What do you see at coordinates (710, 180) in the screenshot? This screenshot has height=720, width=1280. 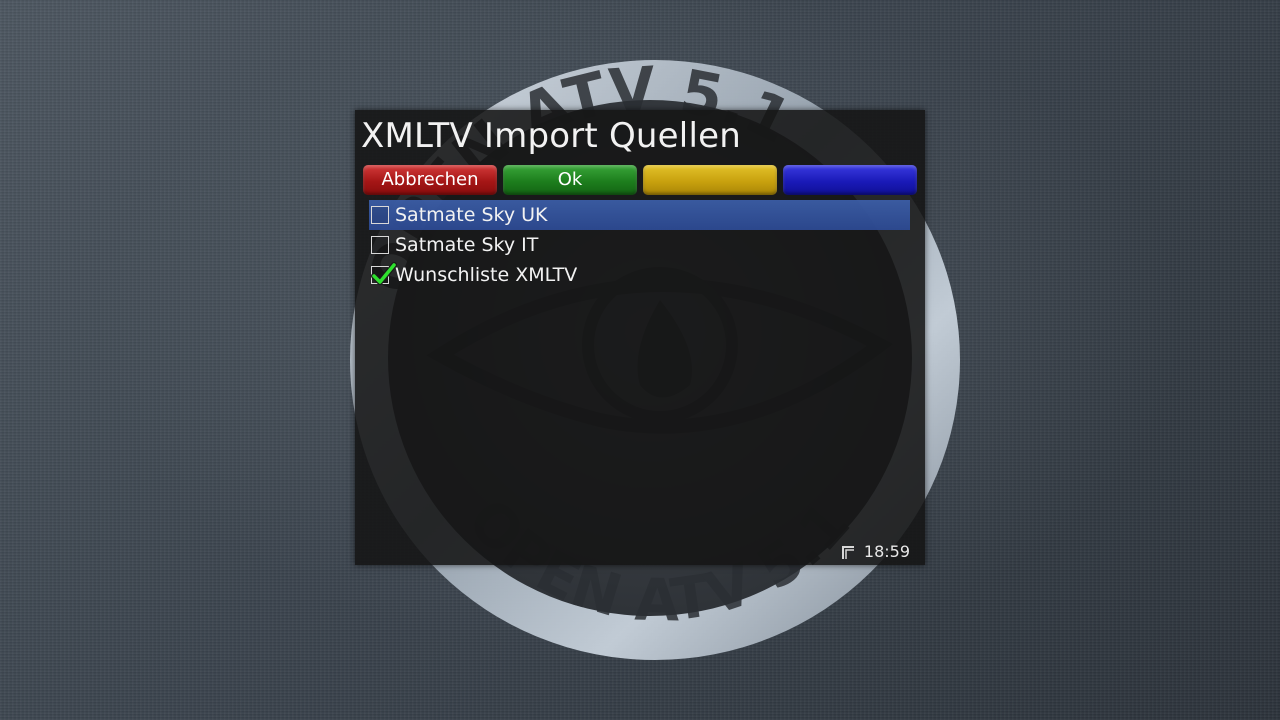 I see `yellow-button` at bounding box center [710, 180].